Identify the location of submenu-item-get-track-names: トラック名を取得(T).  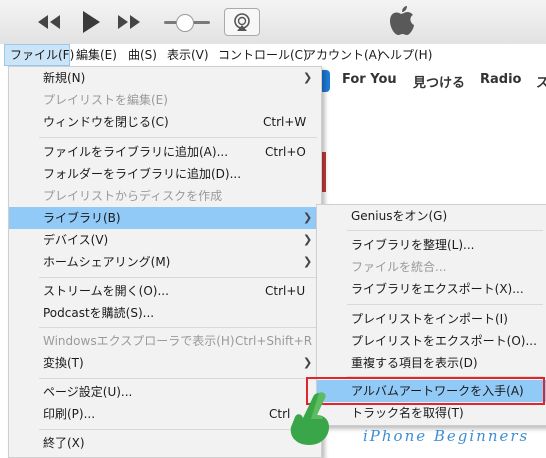
(431, 413).